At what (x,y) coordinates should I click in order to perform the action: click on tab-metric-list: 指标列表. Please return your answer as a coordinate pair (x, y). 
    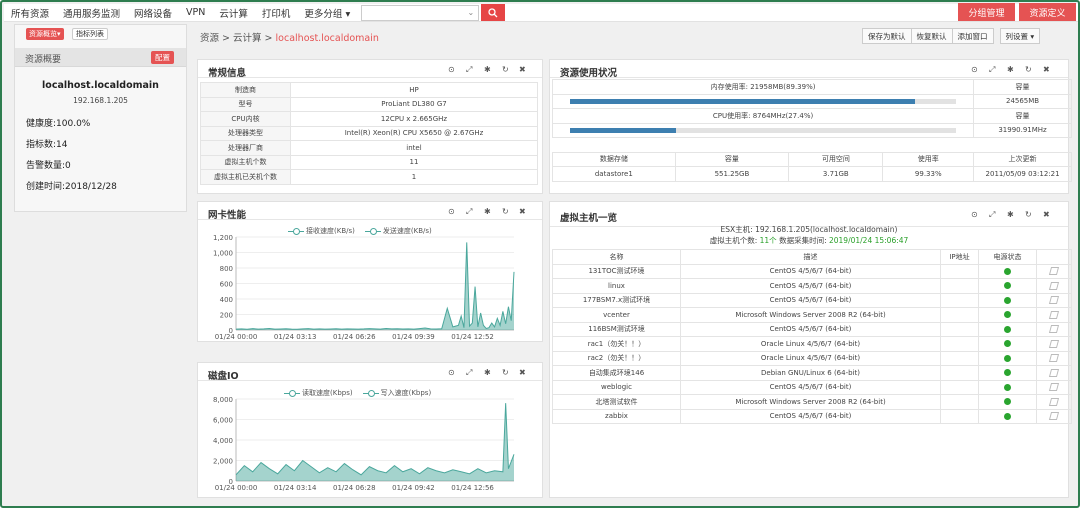
    Looking at the image, I should click on (90, 34).